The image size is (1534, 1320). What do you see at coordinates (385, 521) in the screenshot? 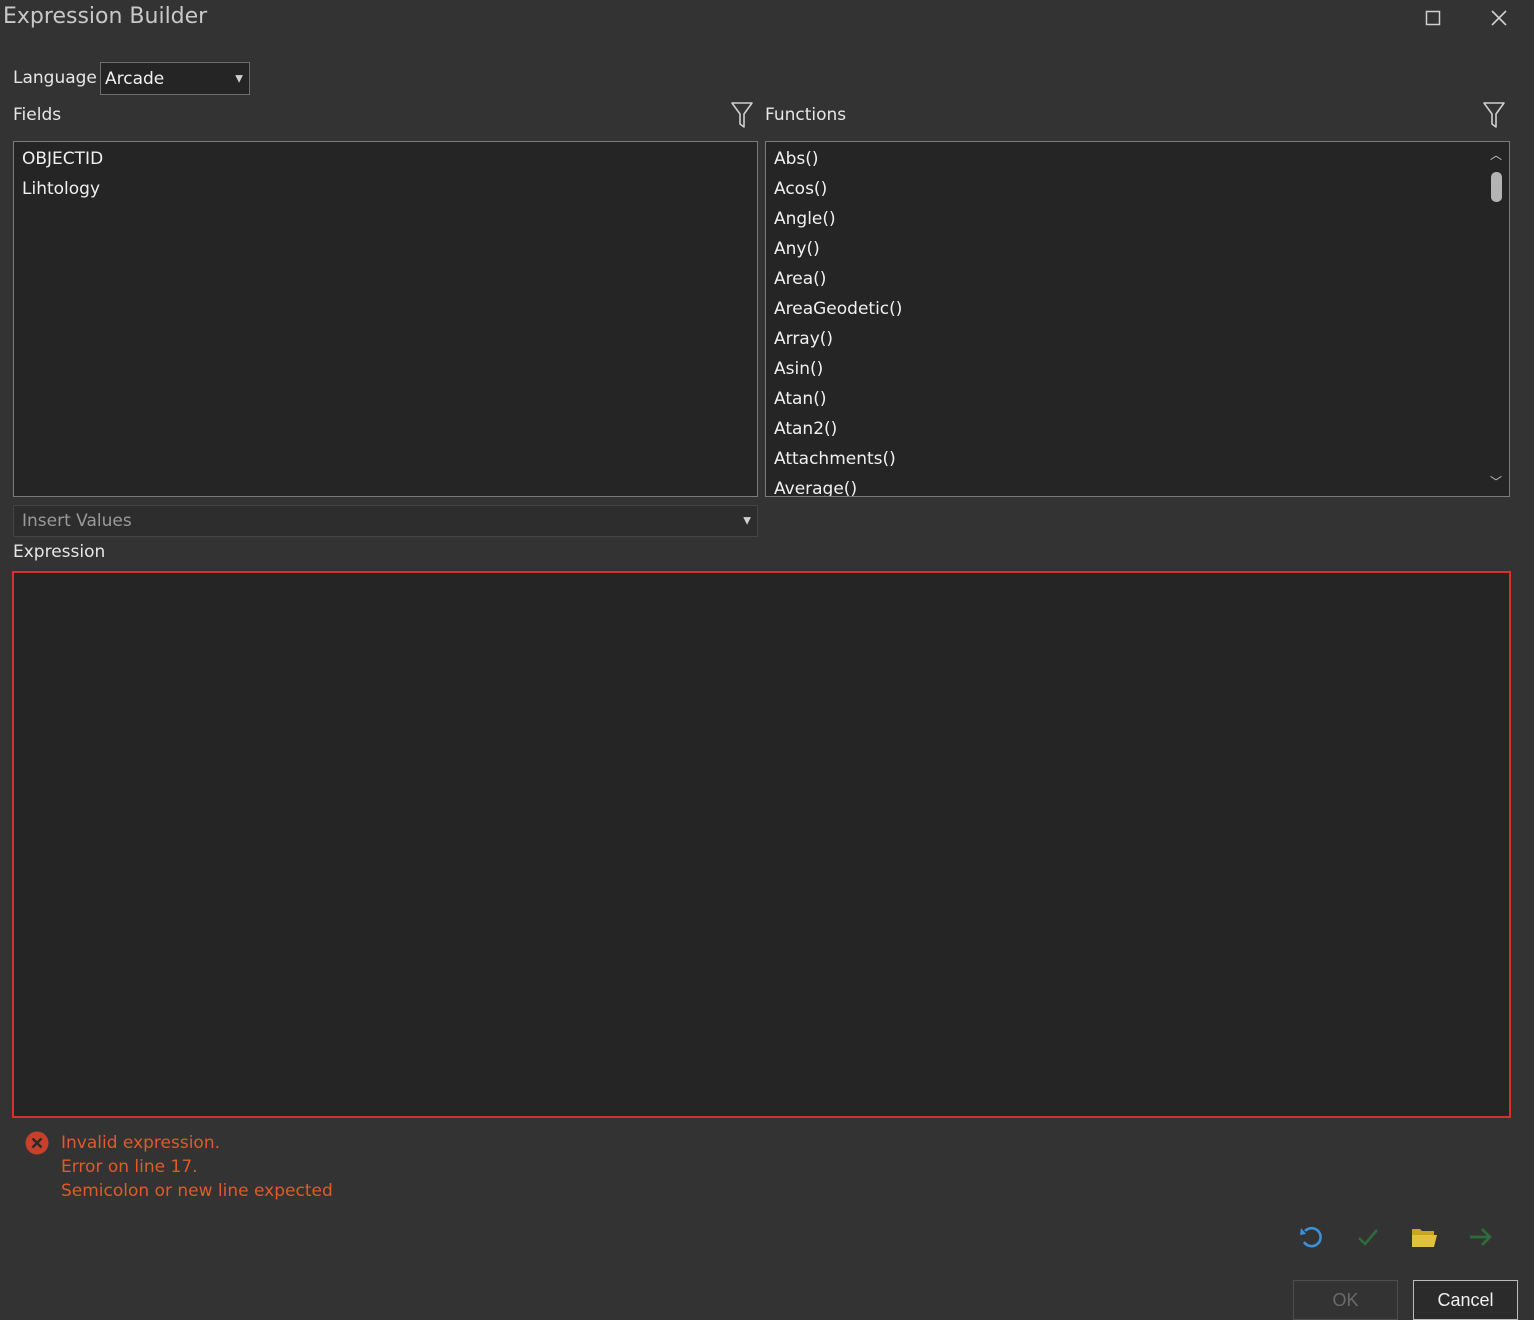
I see `insert-values-dropdown: Insert Values ▼` at bounding box center [385, 521].